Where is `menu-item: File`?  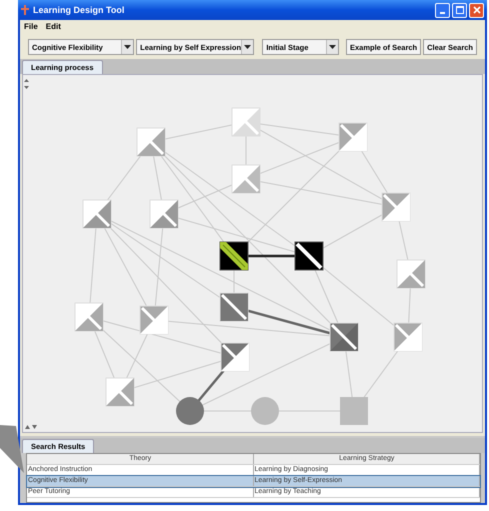
menu-item: File is located at coordinates (31, 27).